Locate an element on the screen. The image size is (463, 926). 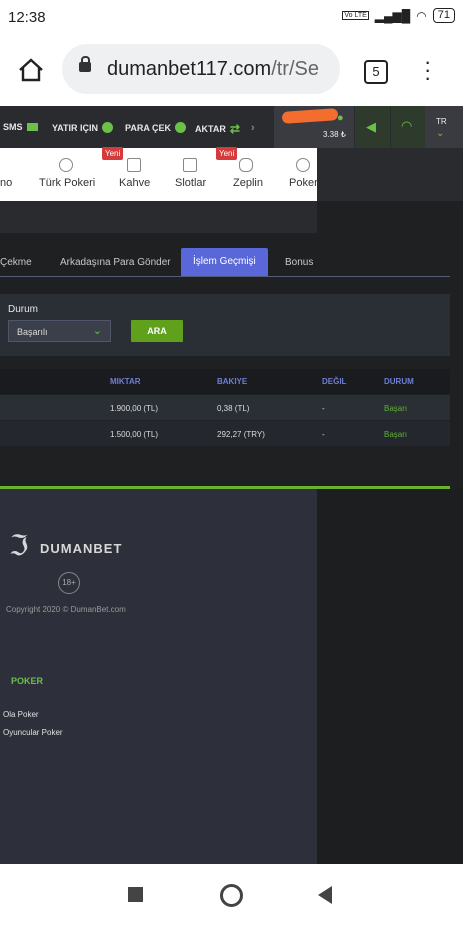
footer-brand: DUMANBET is located at coordinates (81, 548).